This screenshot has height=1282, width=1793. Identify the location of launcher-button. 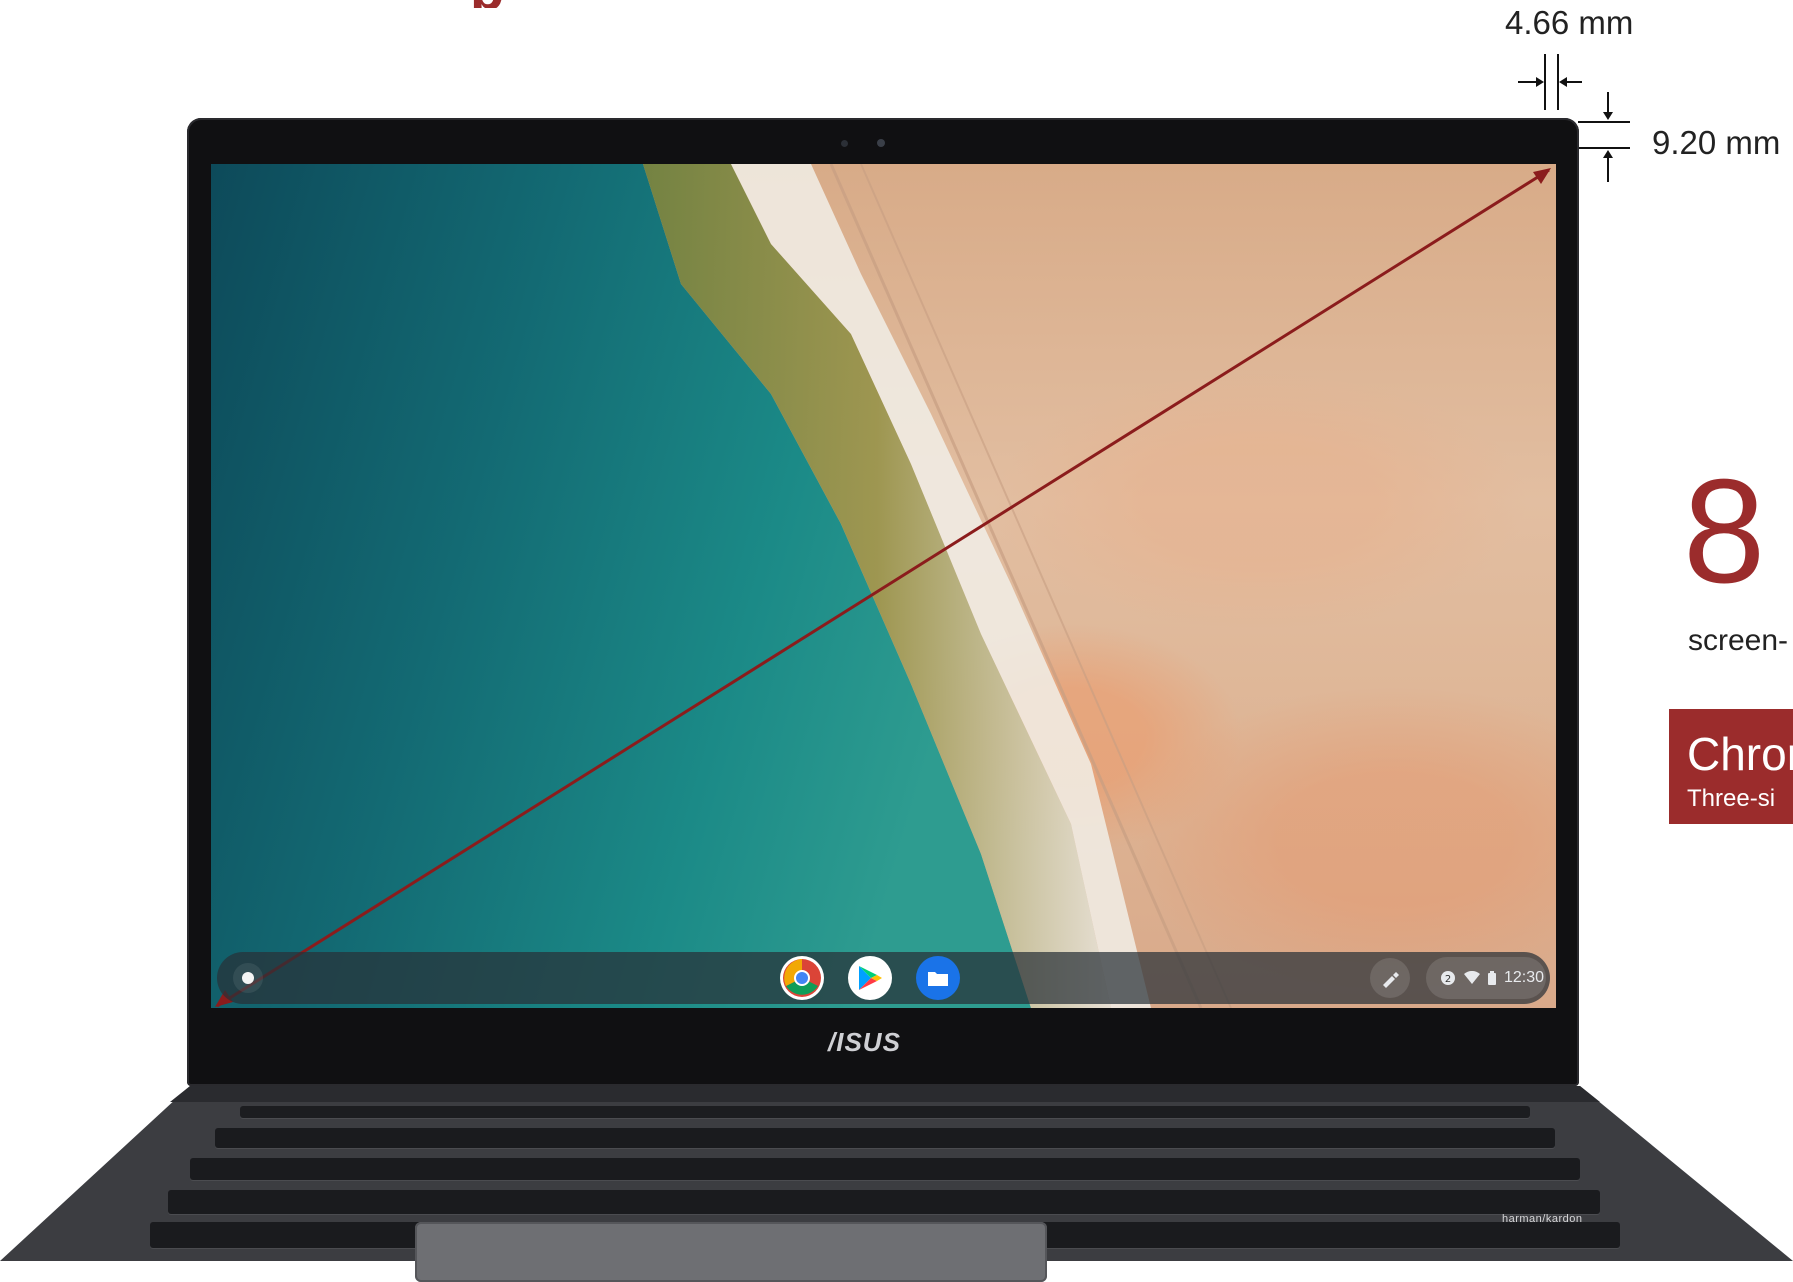
(248, 978).